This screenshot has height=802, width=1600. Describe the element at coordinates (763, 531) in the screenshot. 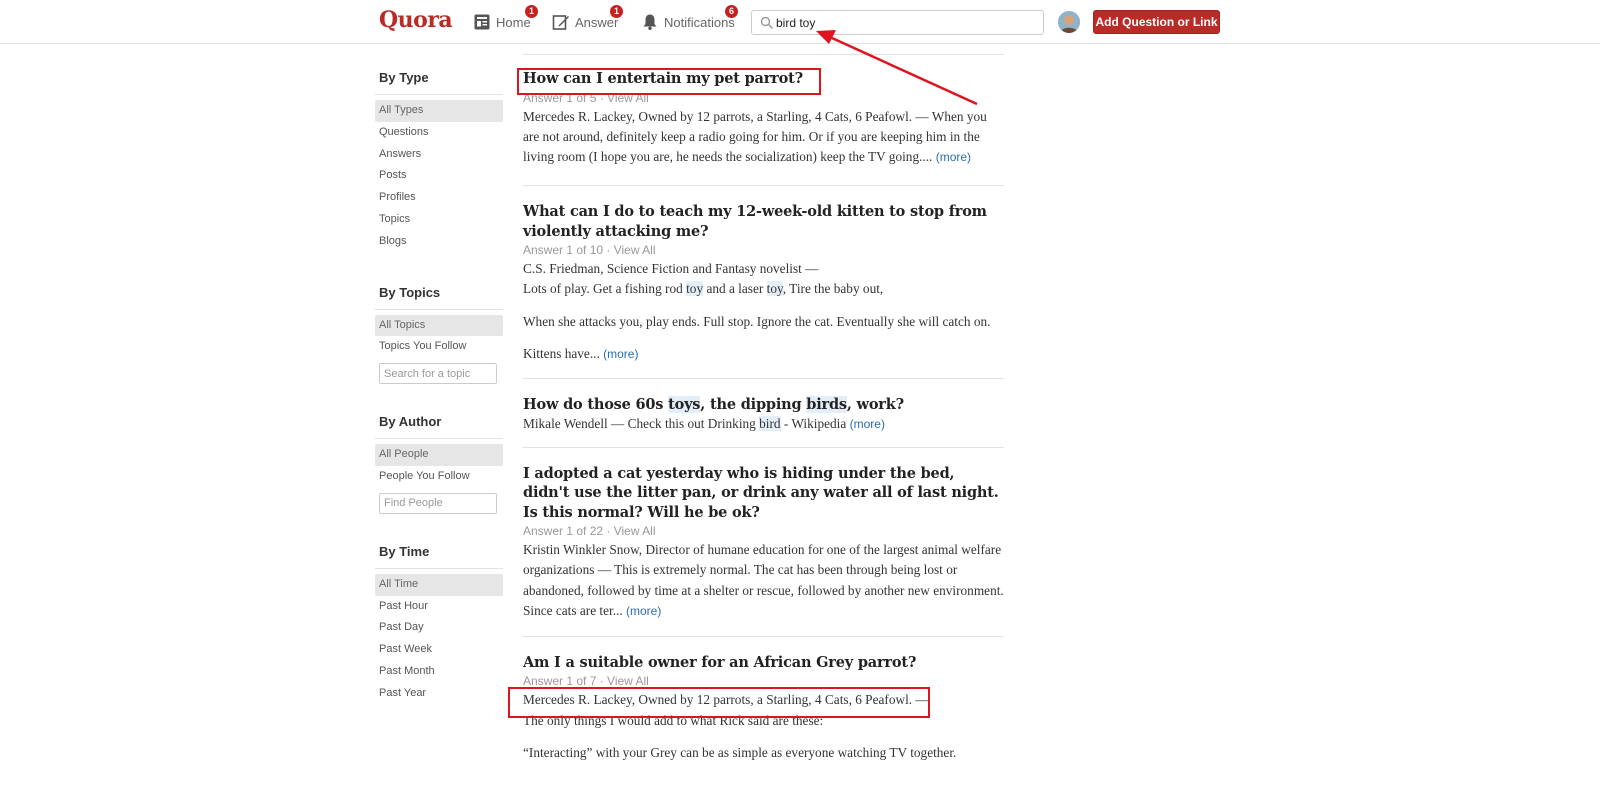

I see `result-meta: Answer 1 of 22 · View All` at that location.